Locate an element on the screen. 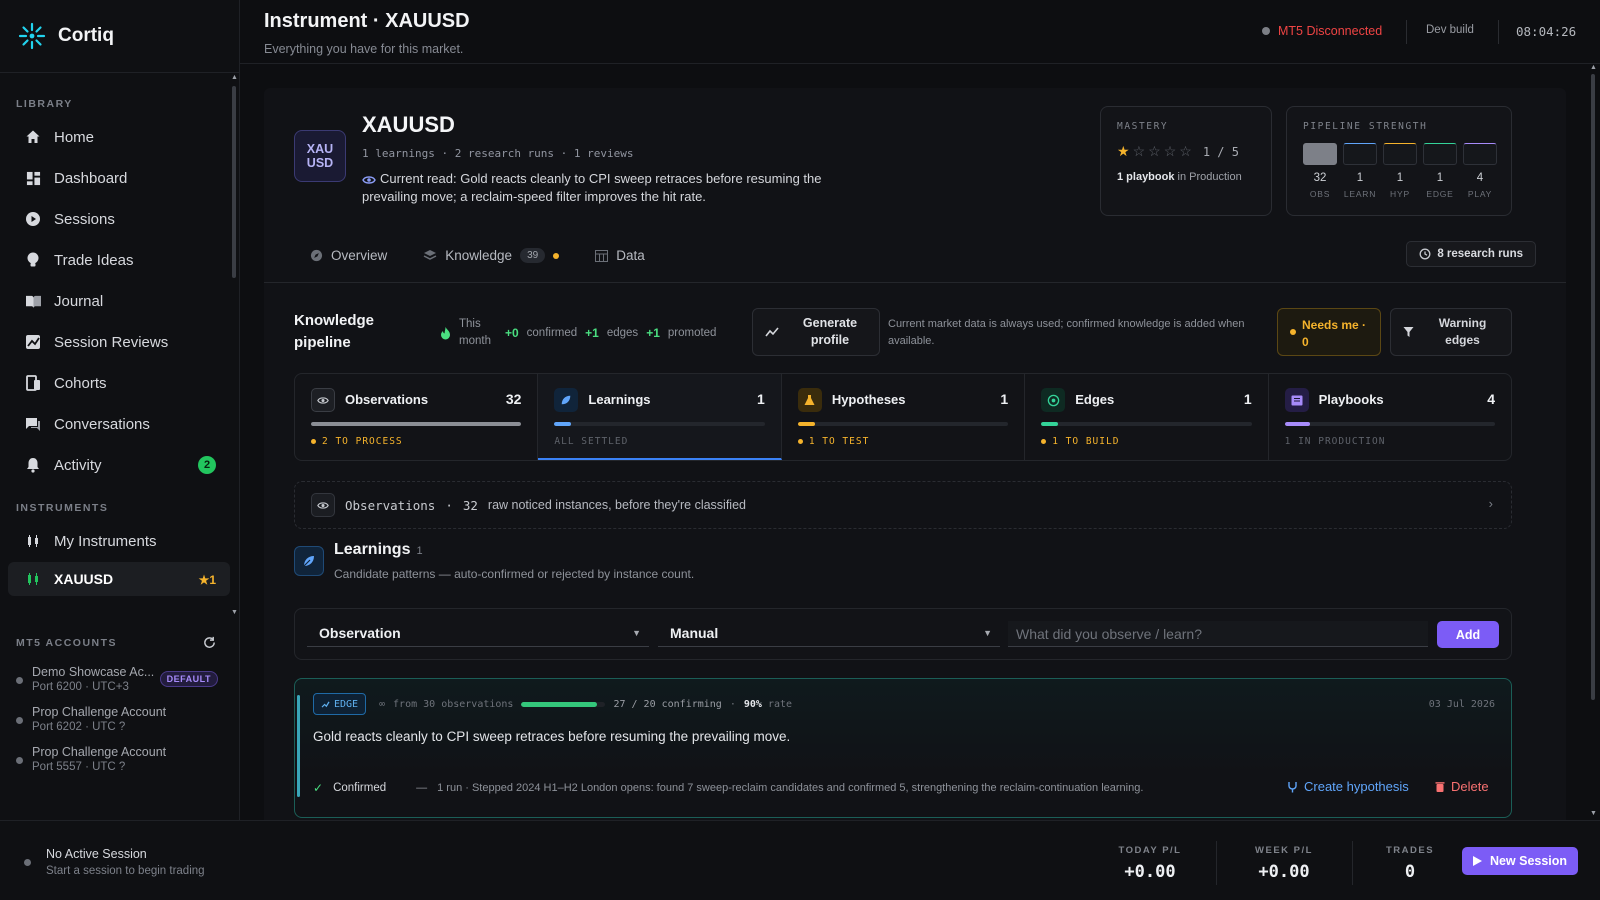  new-session-button: New Session is located at coordinates (1520, 861).